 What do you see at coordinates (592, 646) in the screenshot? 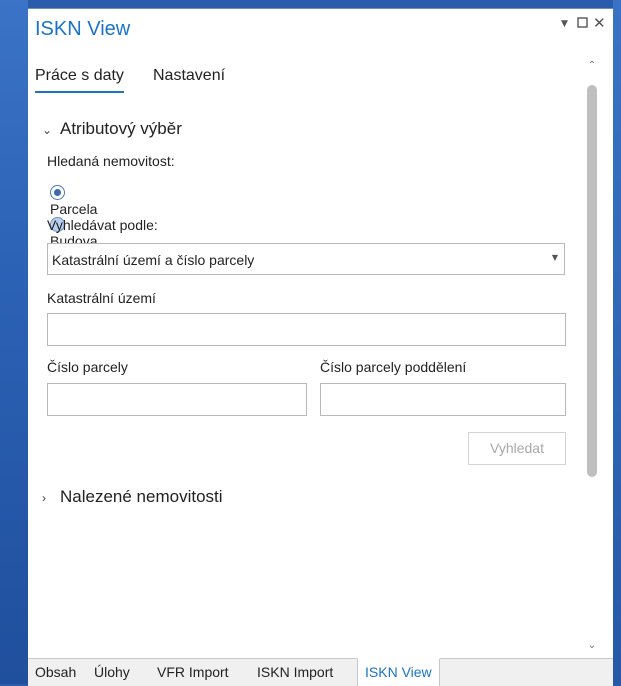
I see `scroll-down-icon: ⌄` at bounding box center [592, 646].